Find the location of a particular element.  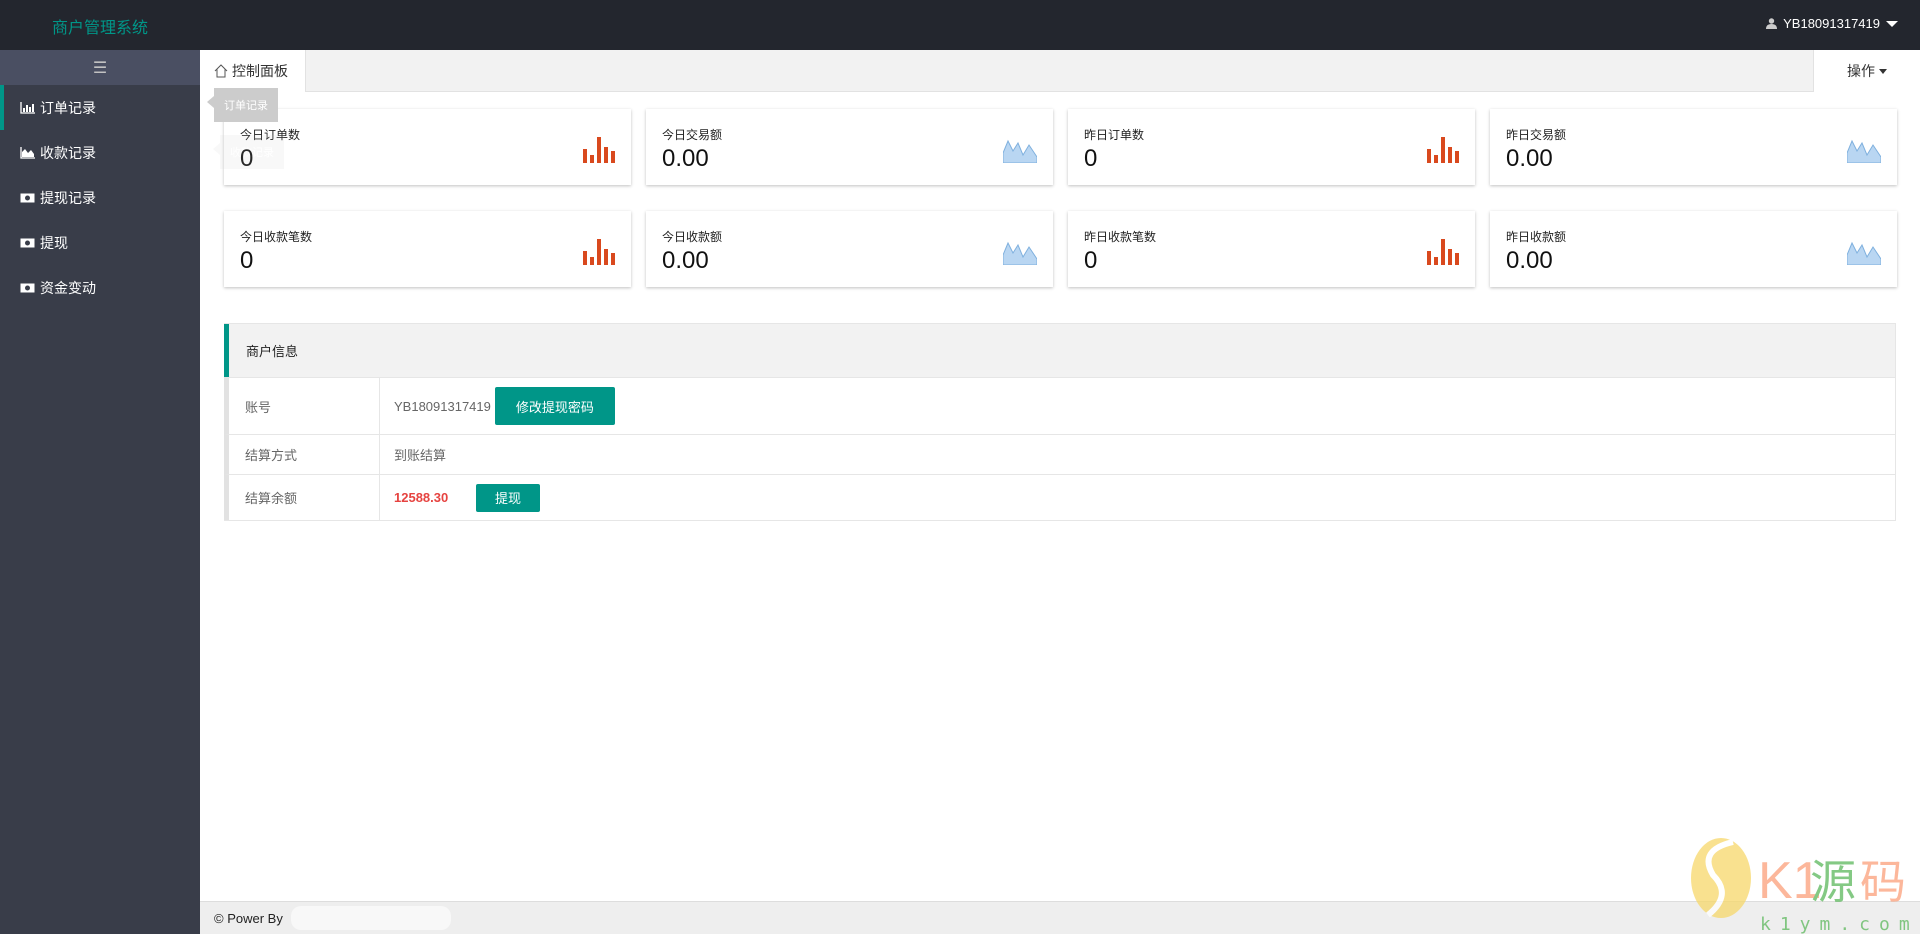

sidebar-item-withdraw: 提现 is located at coordinates (100, 242).